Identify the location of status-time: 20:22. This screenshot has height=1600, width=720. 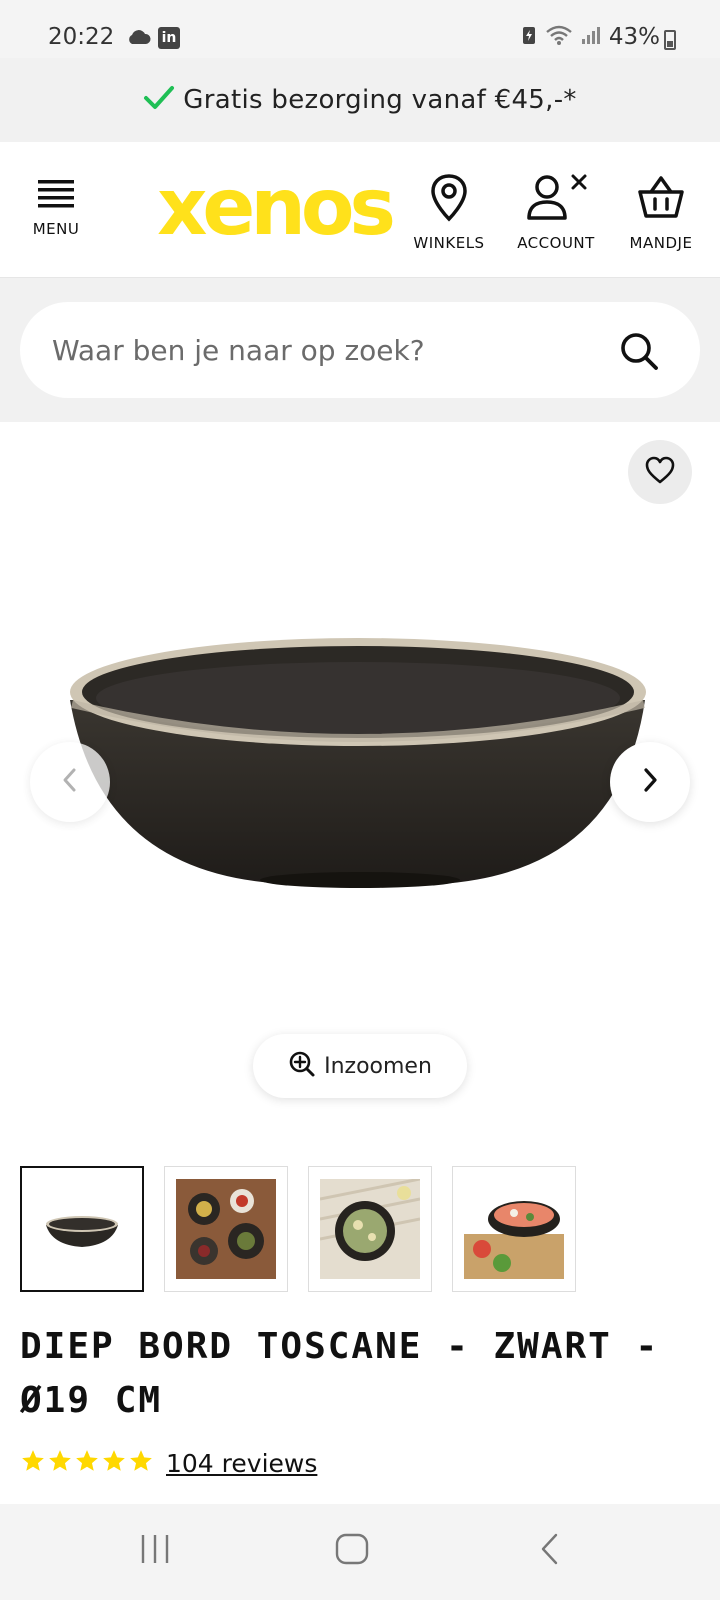
(81, 37).